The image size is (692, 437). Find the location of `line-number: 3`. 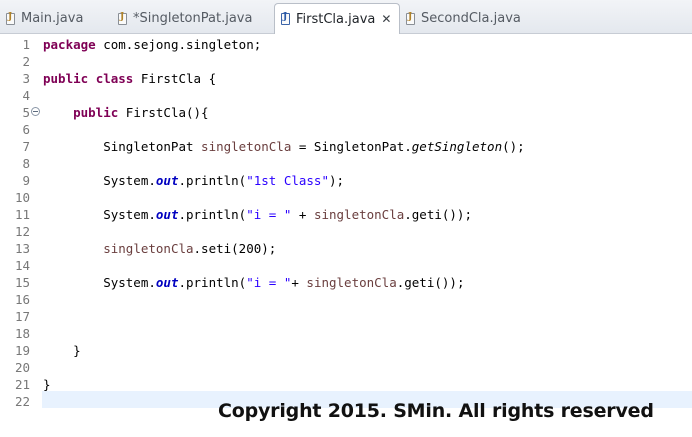

line-number: 3 is located at coordinates (26, 78).